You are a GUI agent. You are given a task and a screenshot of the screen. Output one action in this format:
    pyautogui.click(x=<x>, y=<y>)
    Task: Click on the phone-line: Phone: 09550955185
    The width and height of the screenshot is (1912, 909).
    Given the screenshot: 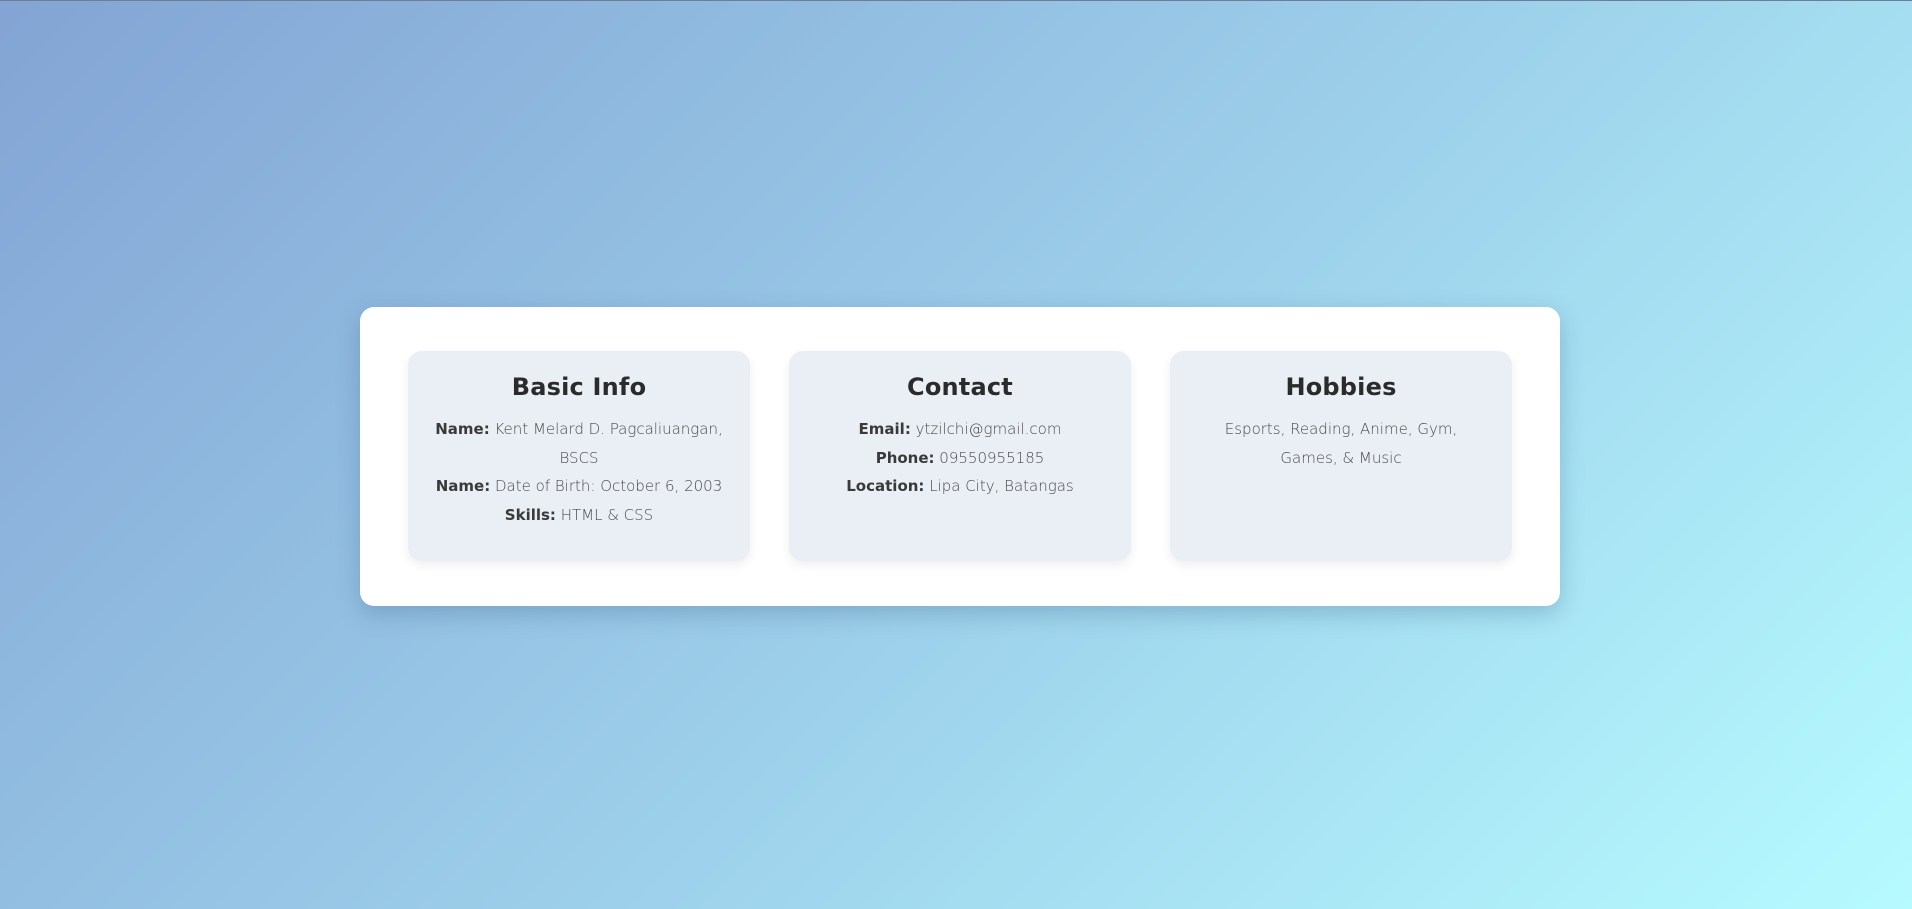 What is the action you would take?
    pyautogui.click(x=960, y=458)
    